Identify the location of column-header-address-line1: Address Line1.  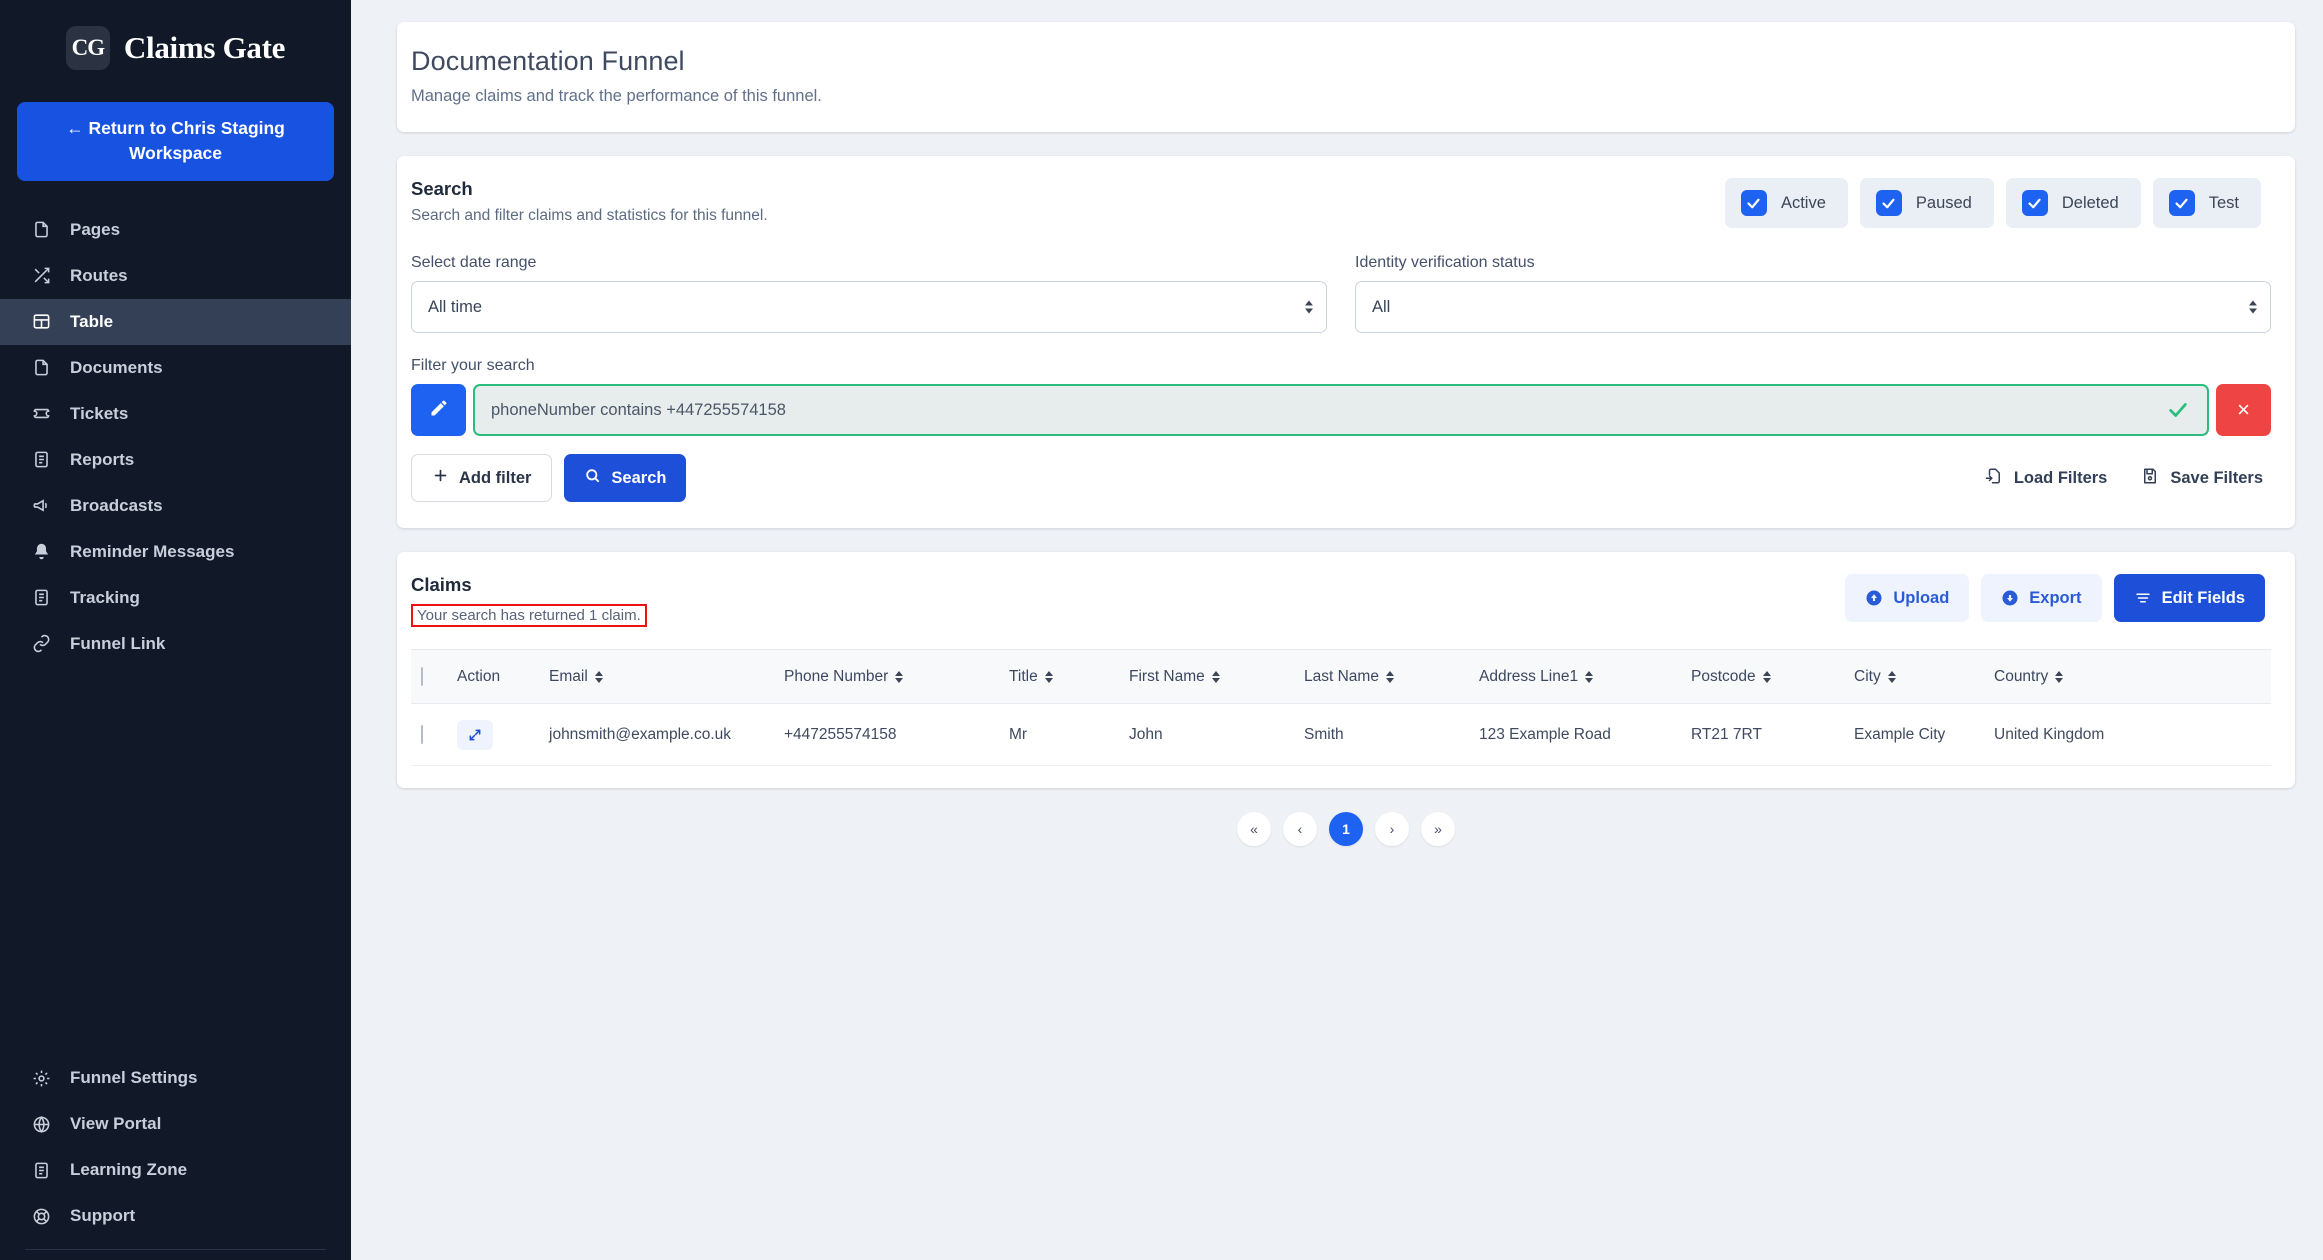
(1585, 676).